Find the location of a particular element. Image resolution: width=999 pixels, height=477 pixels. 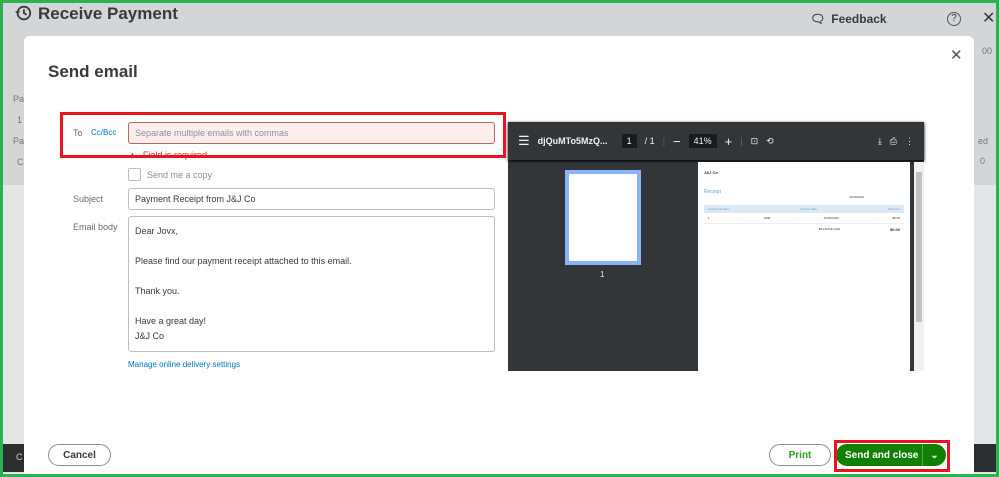

rotate-icon: ⟲ is located at coordinates (770, 141).